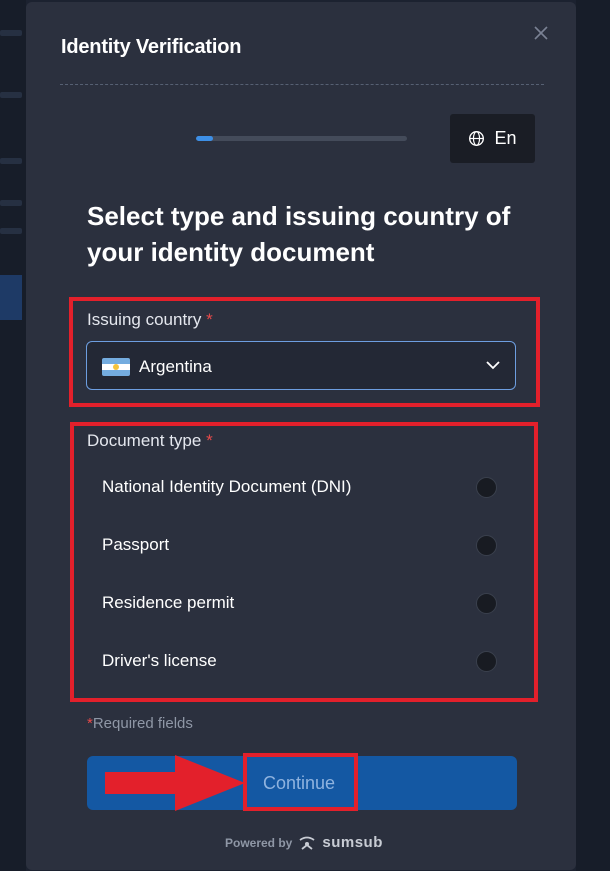 This screenshot has height=871, width=610. Describe the element at coordinates (300, 782) in the screenshot. I see `highlight-box-continue` at that location.